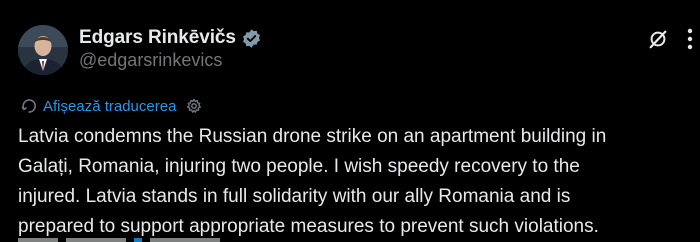 The image size is (700, 242). I want to click on grok-icon, so click(658, 39).